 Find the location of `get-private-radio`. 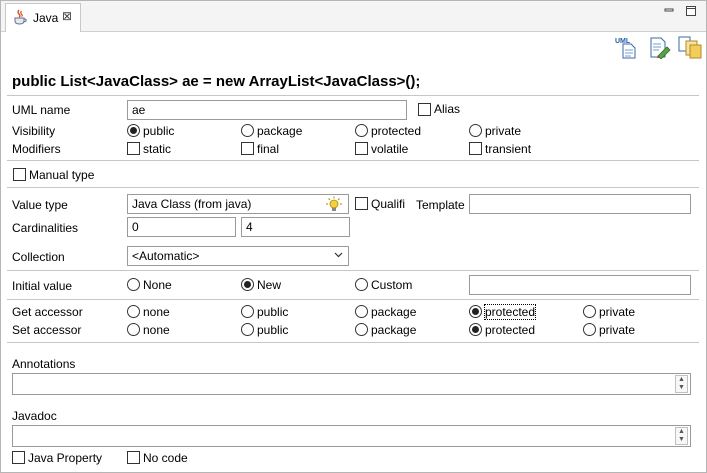

get-private-radio is located at coordinates (589, 311).